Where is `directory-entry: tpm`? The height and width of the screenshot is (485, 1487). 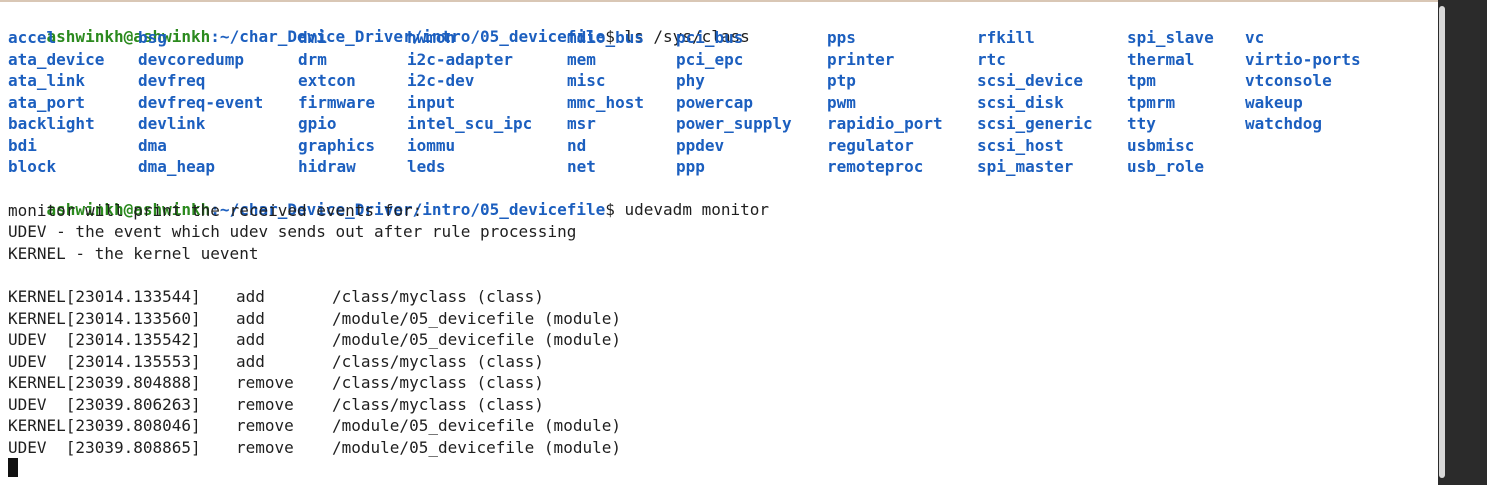
directory-entry: tpm is located at coordinates (1141, 80).